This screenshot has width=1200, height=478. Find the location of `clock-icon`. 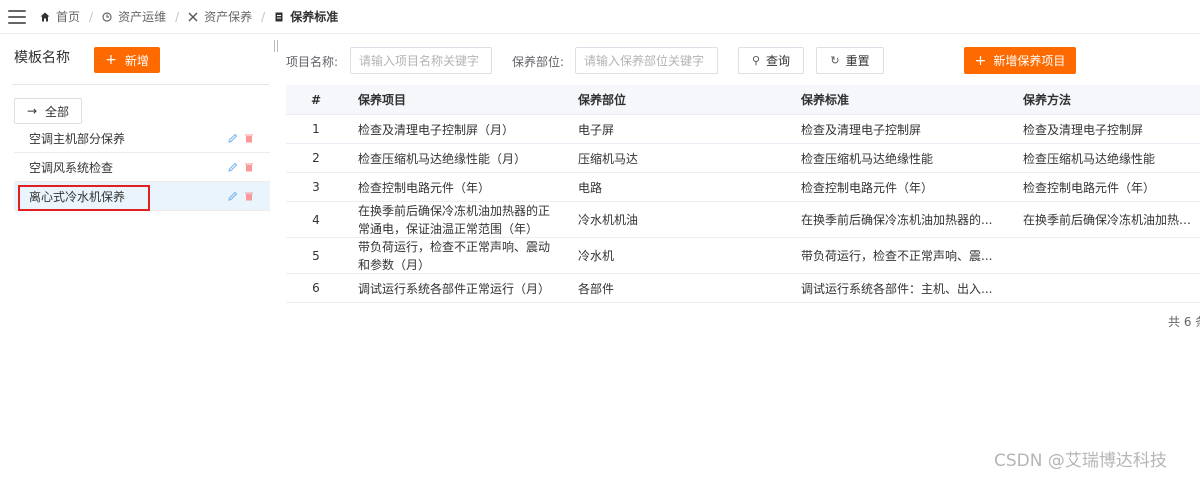

clock-icon is located at coordinates (107, 16).